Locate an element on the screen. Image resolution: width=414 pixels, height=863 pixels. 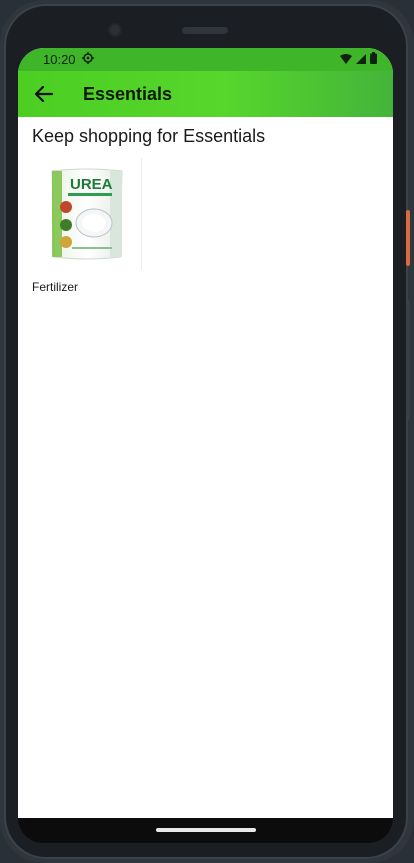
earpiece-speaker is located at coordinates (205, 30).